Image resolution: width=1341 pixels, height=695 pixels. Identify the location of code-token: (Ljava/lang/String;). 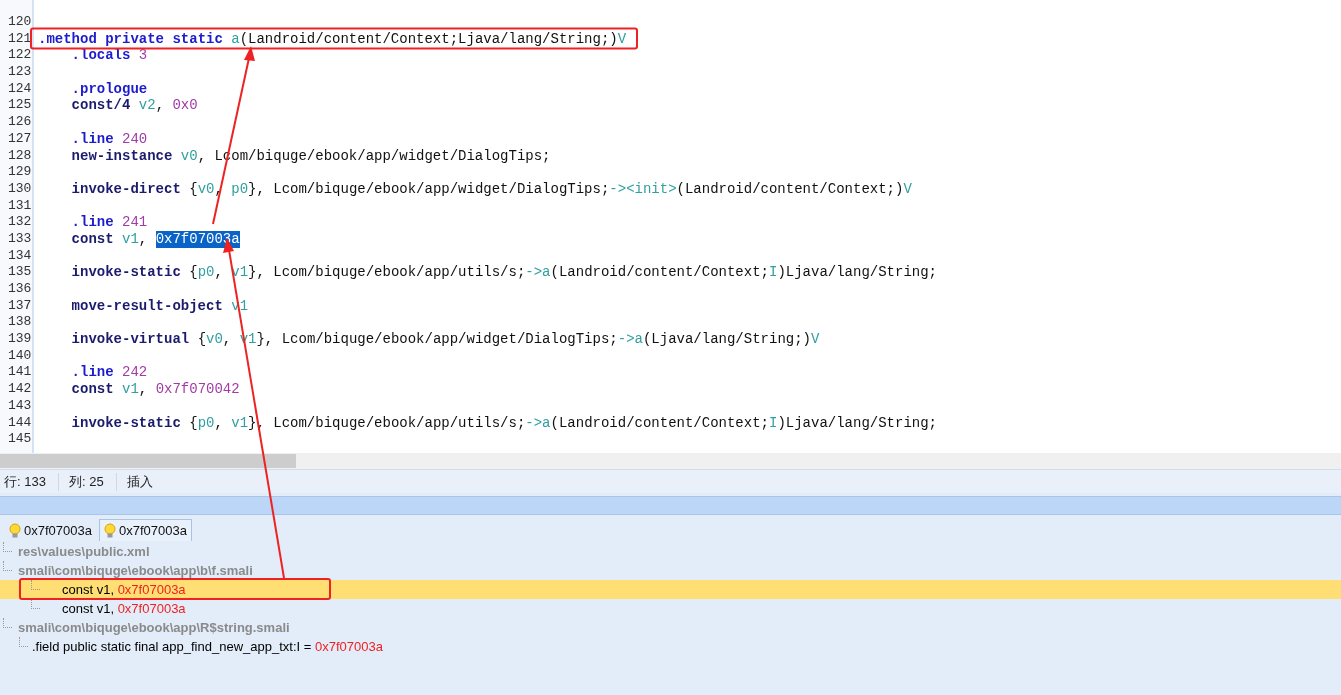
(726, 339).